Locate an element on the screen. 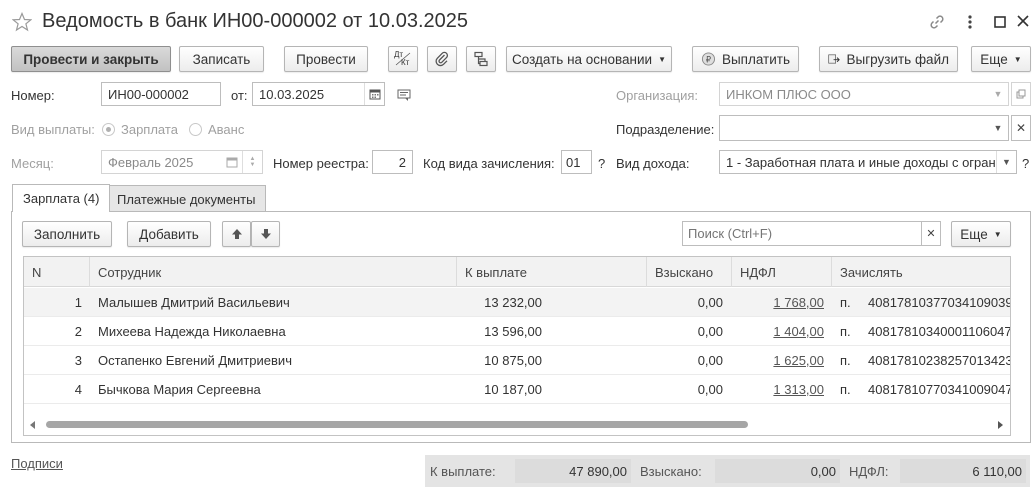 The height and width of the screenshot is (490, 1036). tab-salary: Зарплата (4) is located at coordinates (61, 198).